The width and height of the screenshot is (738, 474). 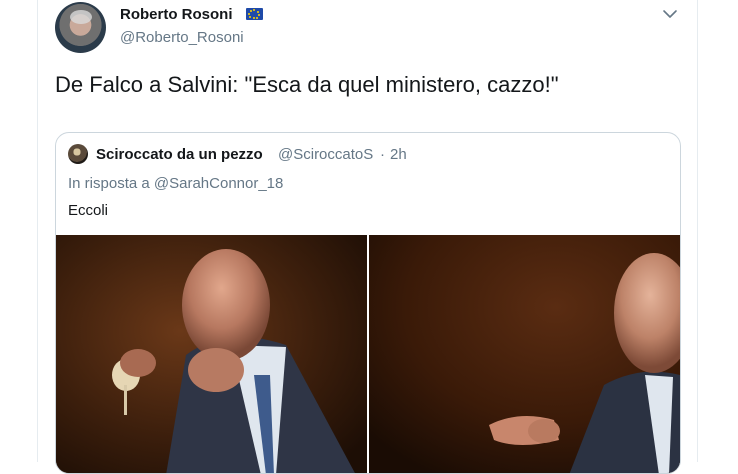 What do you see at coordinates (182, 37) in the screenshot?
I see `author-handle: @Roberto_Rosoni` at bounding box center [182, 37].